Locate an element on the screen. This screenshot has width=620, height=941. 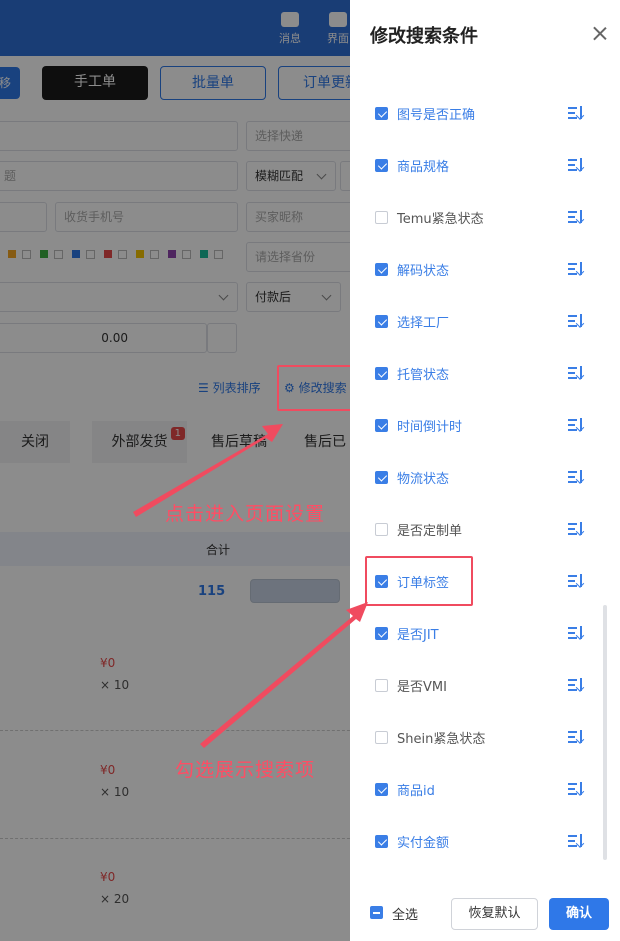
condition-label: 是否JIT is located at coordinates (418, 635).